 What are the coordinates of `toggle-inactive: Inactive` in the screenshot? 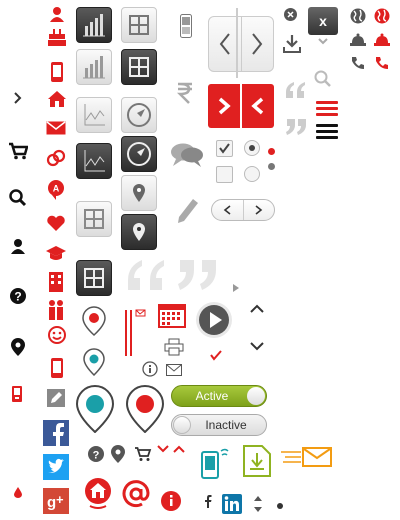 It's located at (219, 425).